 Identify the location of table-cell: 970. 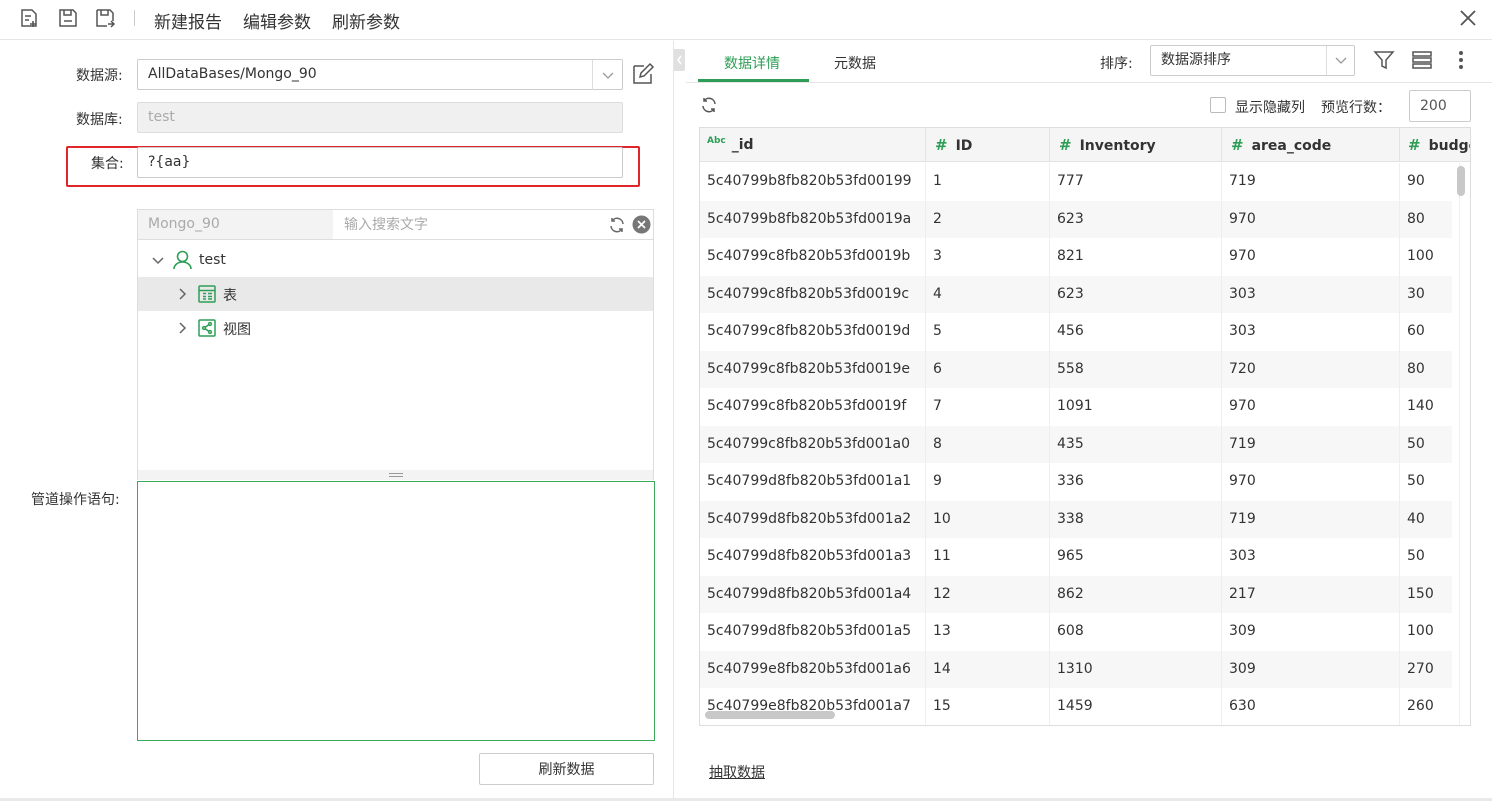
(1311, 257).